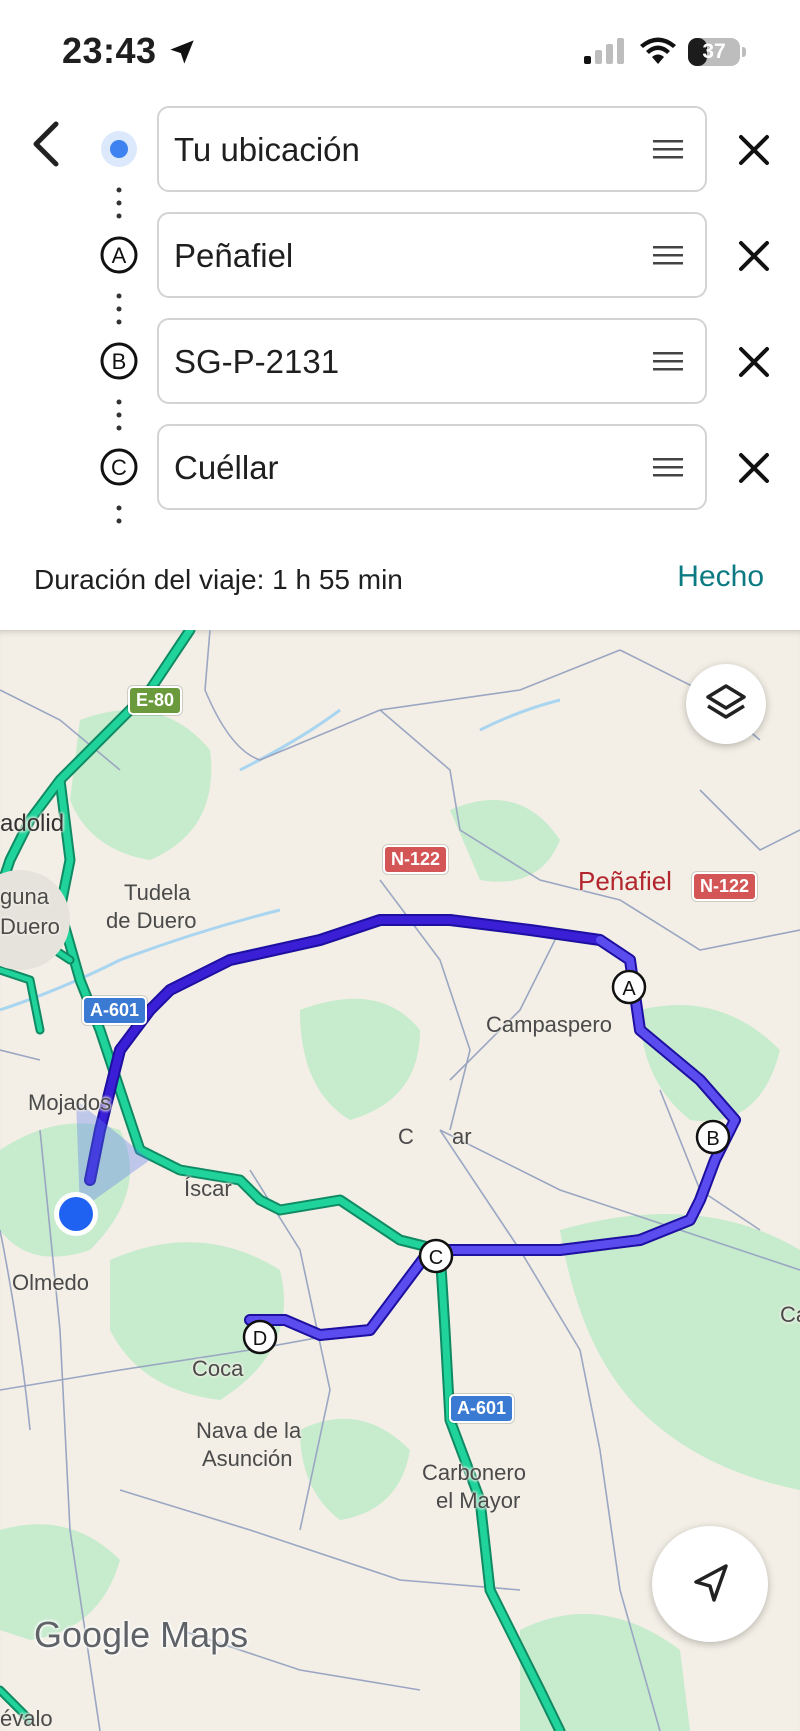 The width and height of the screenshot is (800, 1731). I want to click on place-label: el Mayor, so click(478, 1500).